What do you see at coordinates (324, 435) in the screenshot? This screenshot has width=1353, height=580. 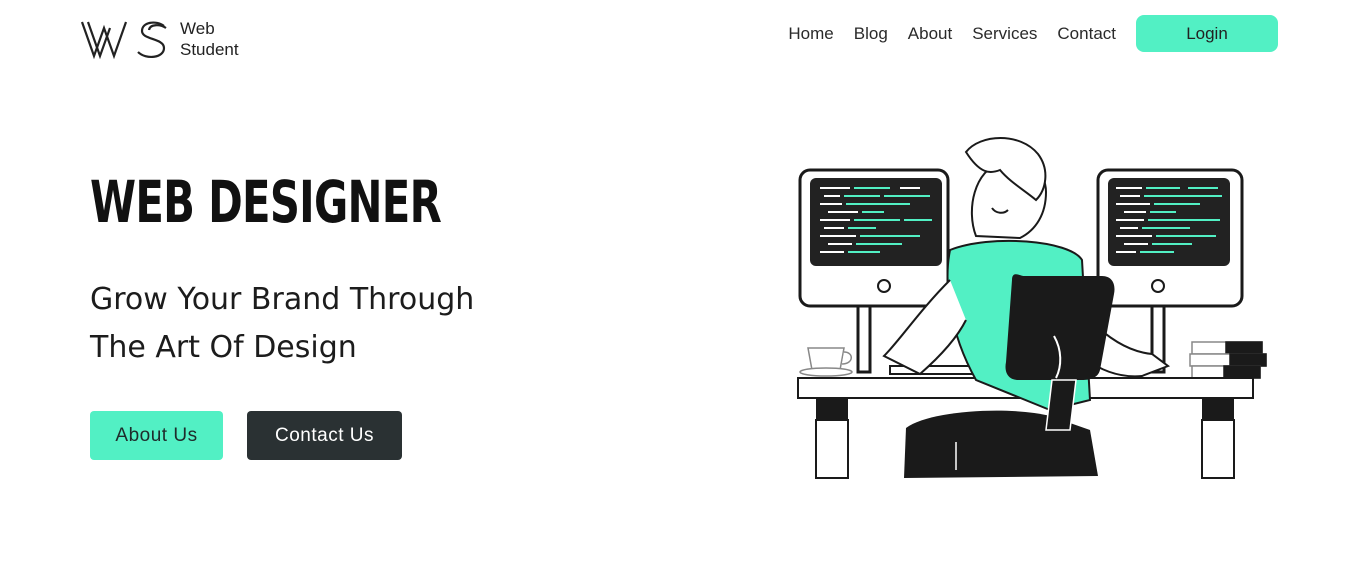 I see `contact-us-button: Contact Us` at bounding box center [324, 435].